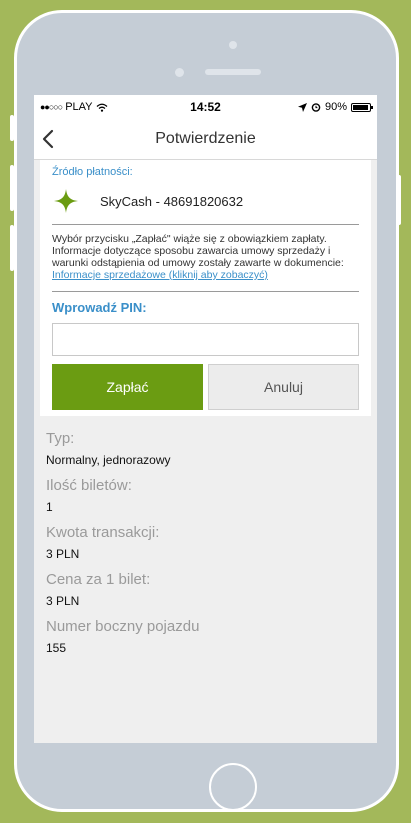 This screenshot has width=411, height=823. I want to click on status-time: 14:52, so click(205, 107).